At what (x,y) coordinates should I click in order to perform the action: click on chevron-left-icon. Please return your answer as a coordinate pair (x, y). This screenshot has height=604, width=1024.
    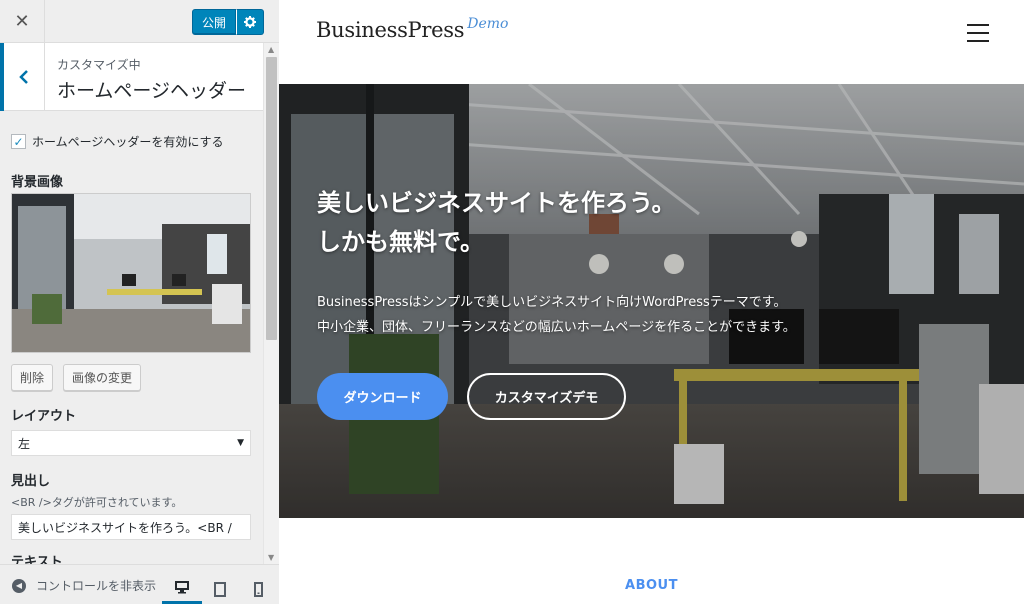
    Looking at the image, I should click on (23, 77).